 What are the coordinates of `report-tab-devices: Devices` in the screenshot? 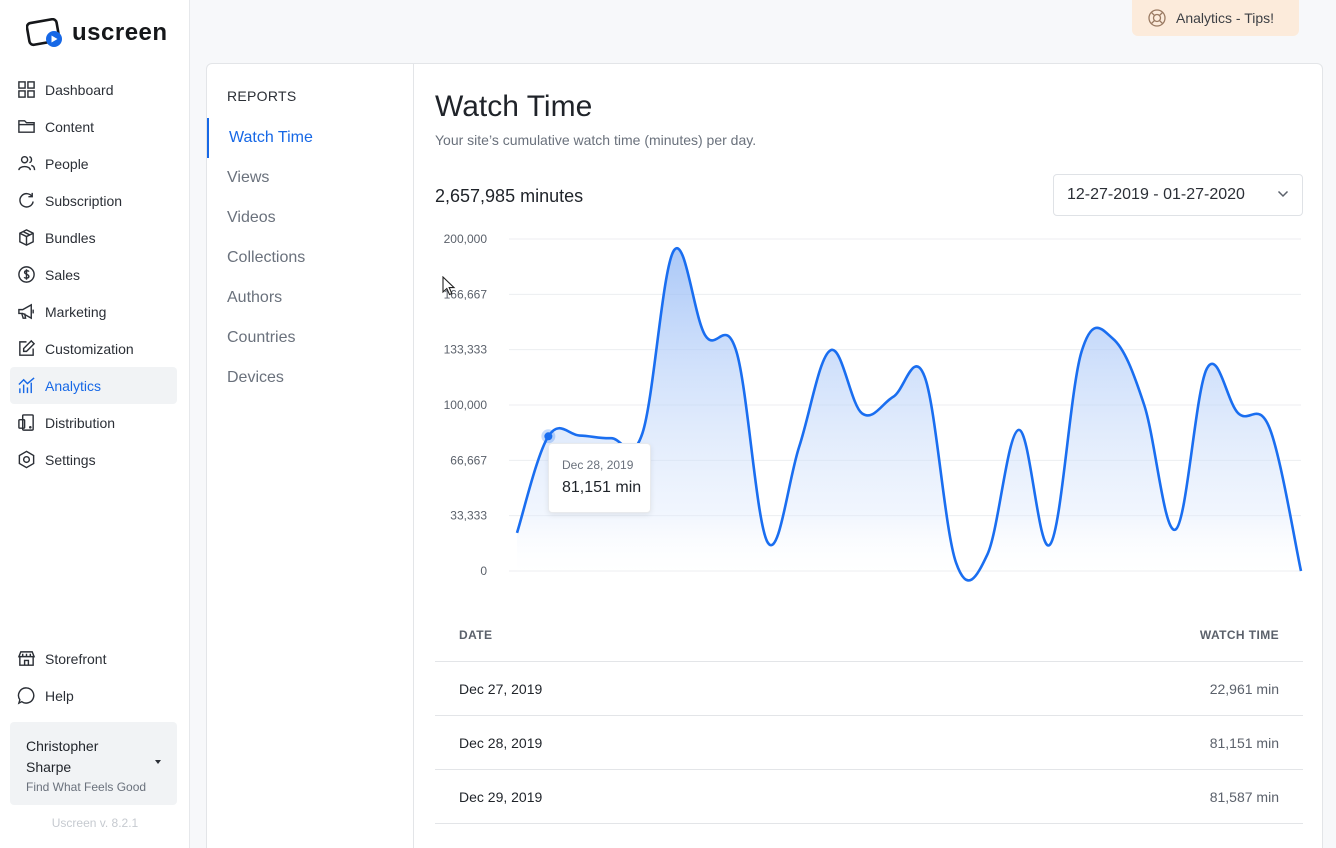 It's located at (310, 378).